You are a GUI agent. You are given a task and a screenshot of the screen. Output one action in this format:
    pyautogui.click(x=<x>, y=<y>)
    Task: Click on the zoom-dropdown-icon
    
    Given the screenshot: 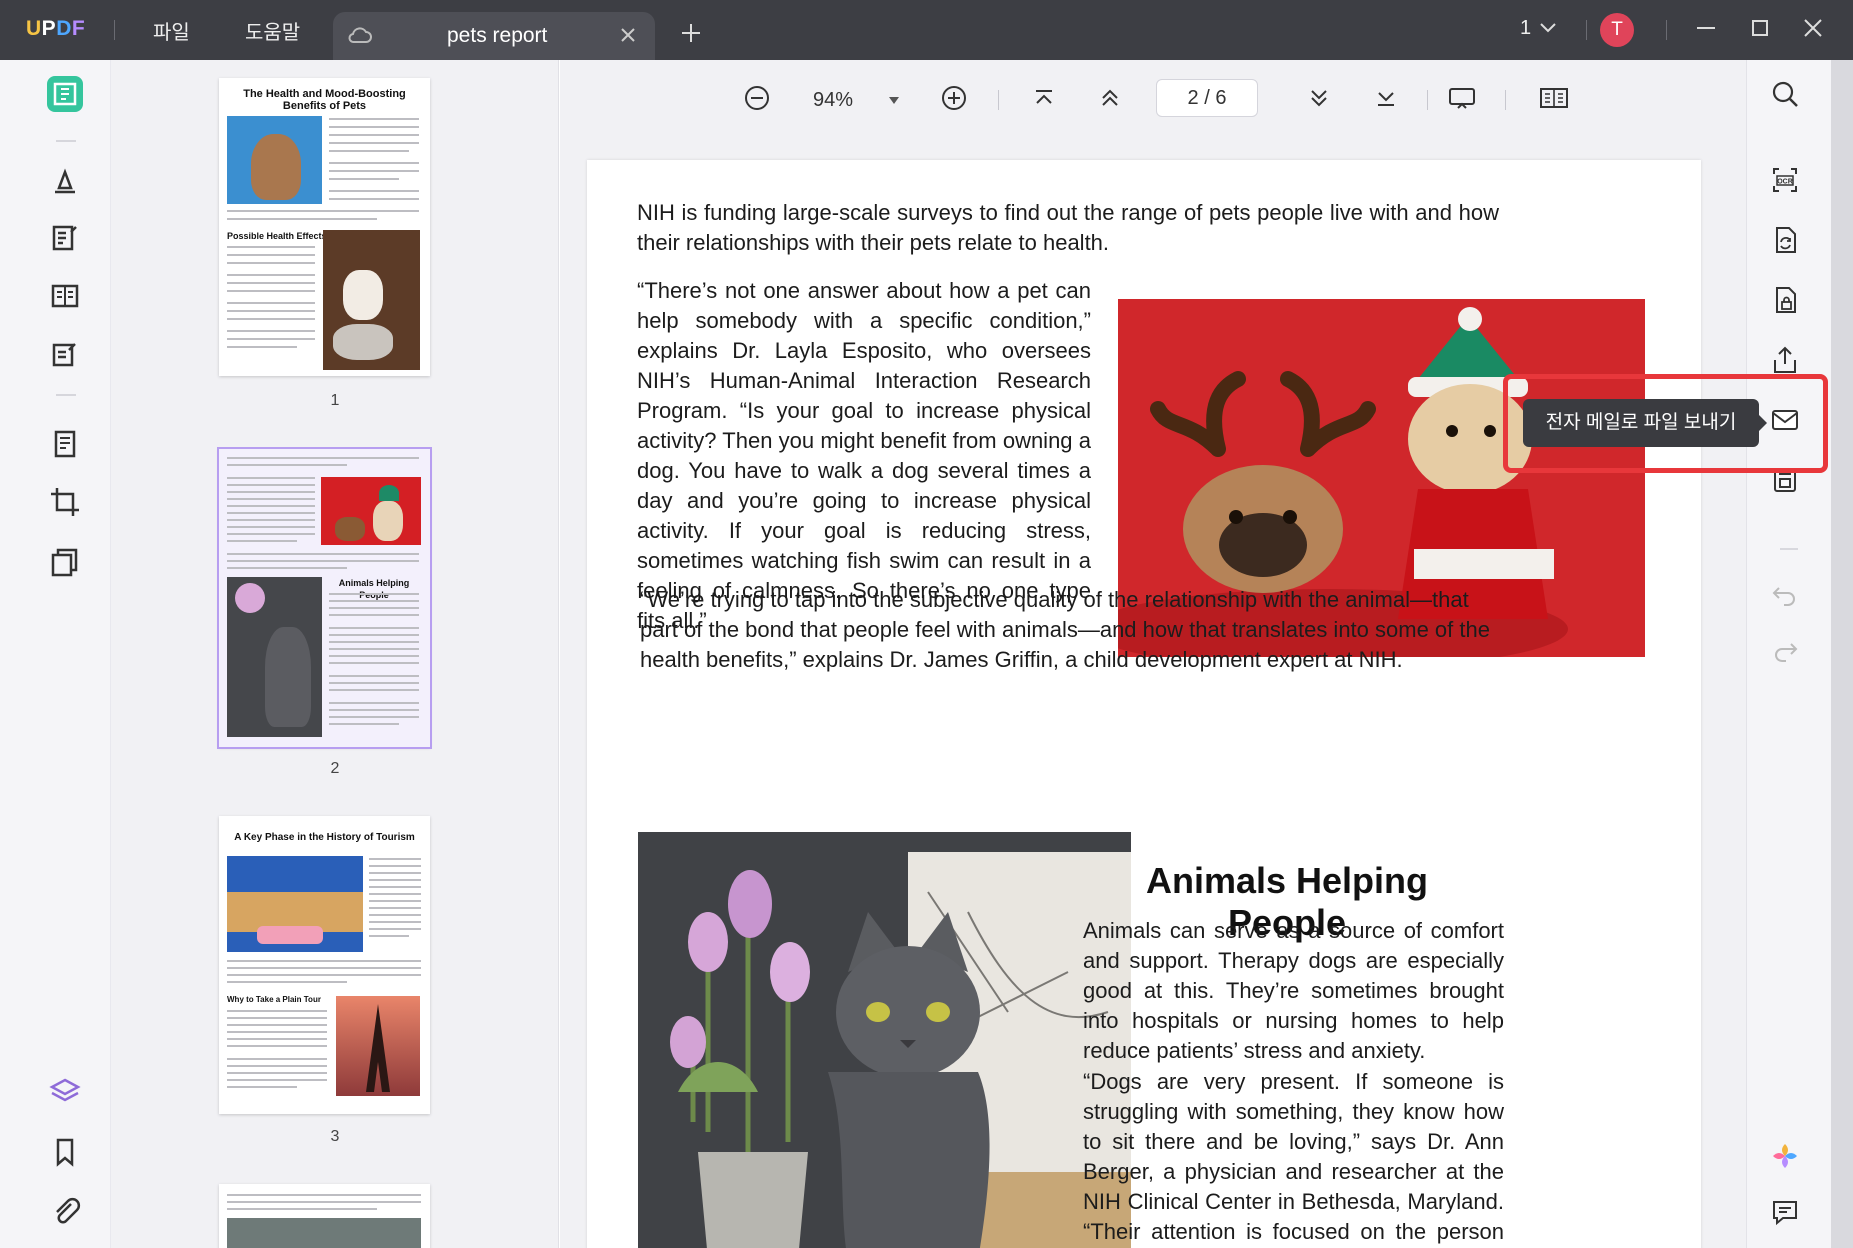 What is the action you would take?
    pyautogui.click(x=894, y=102)
    